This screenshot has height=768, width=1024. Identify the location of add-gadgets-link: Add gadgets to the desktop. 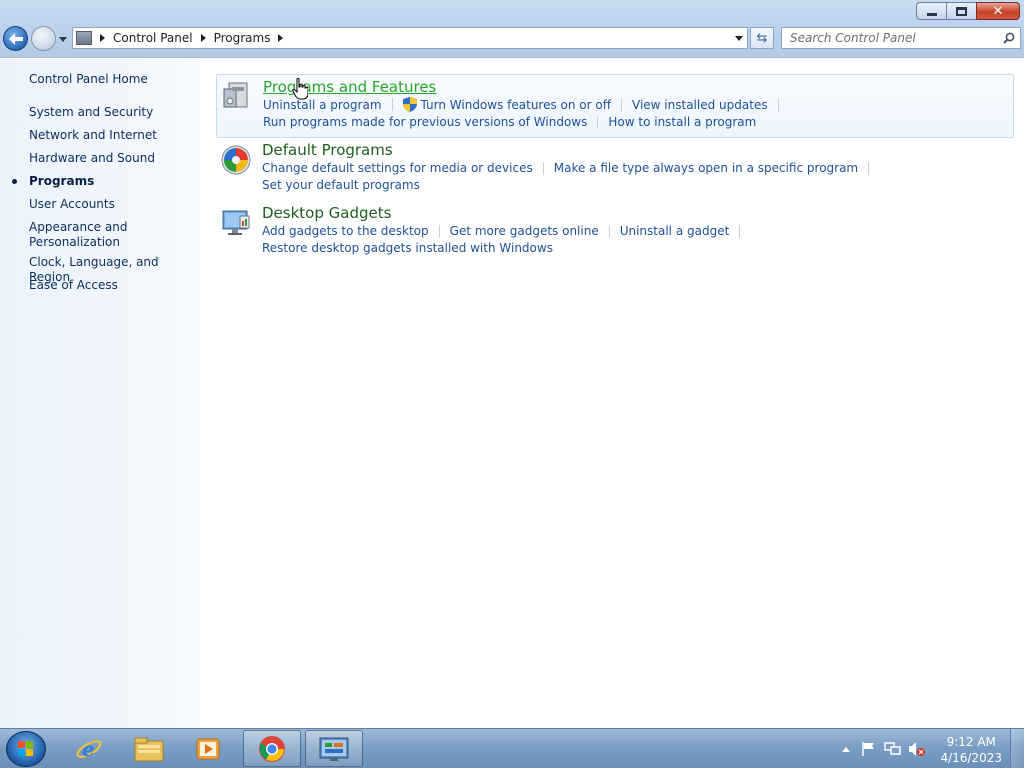
(345, 231).